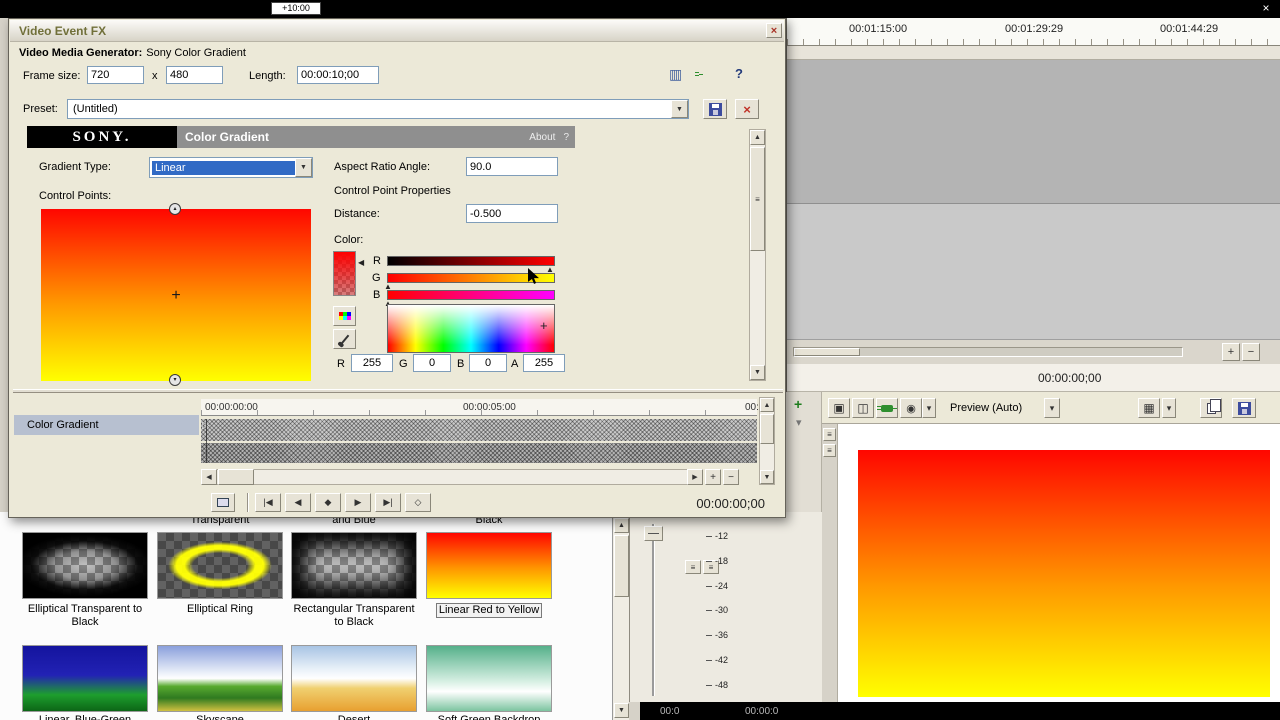  What do you see at coordinates (354, 717) in the screenshot?
I see `preset-name: Desert` at bounding box center [354, 717].